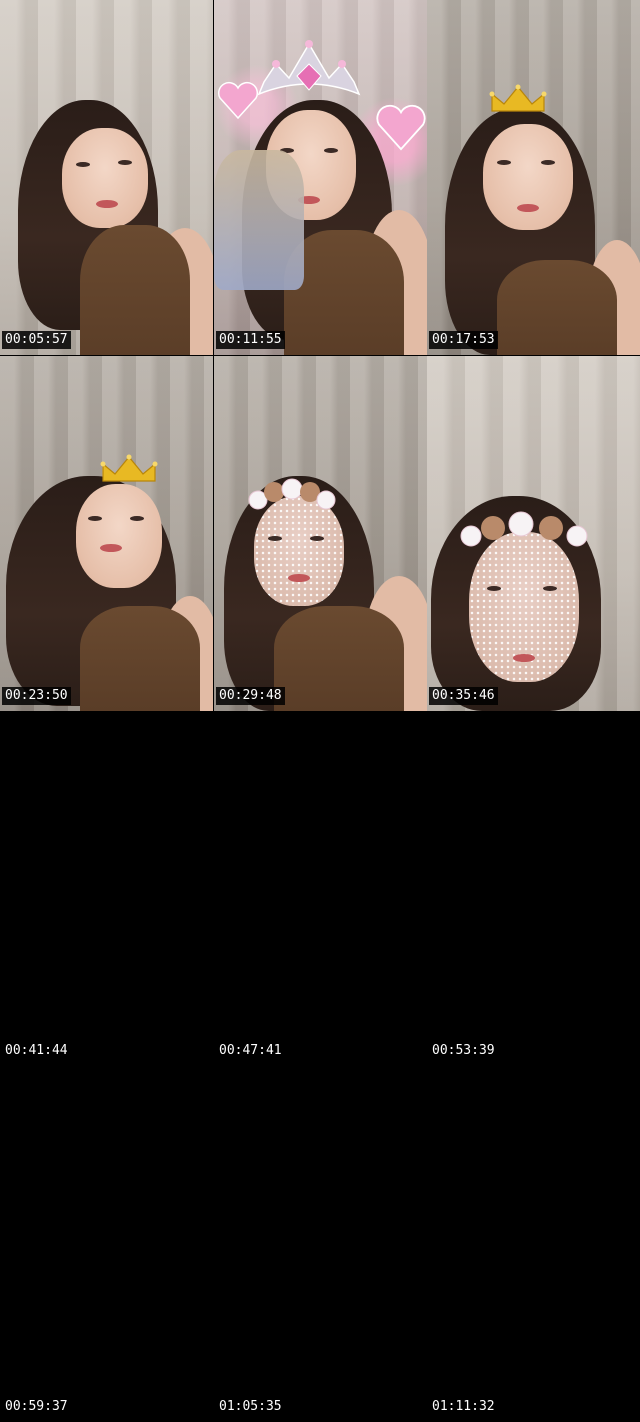 The height and width of the screenshot is (1422, 640). What do you see at coordinates (250, 340) in the screenshot?
I see `timestamp-label: 00:11:55` at bounding box center [250, 340].